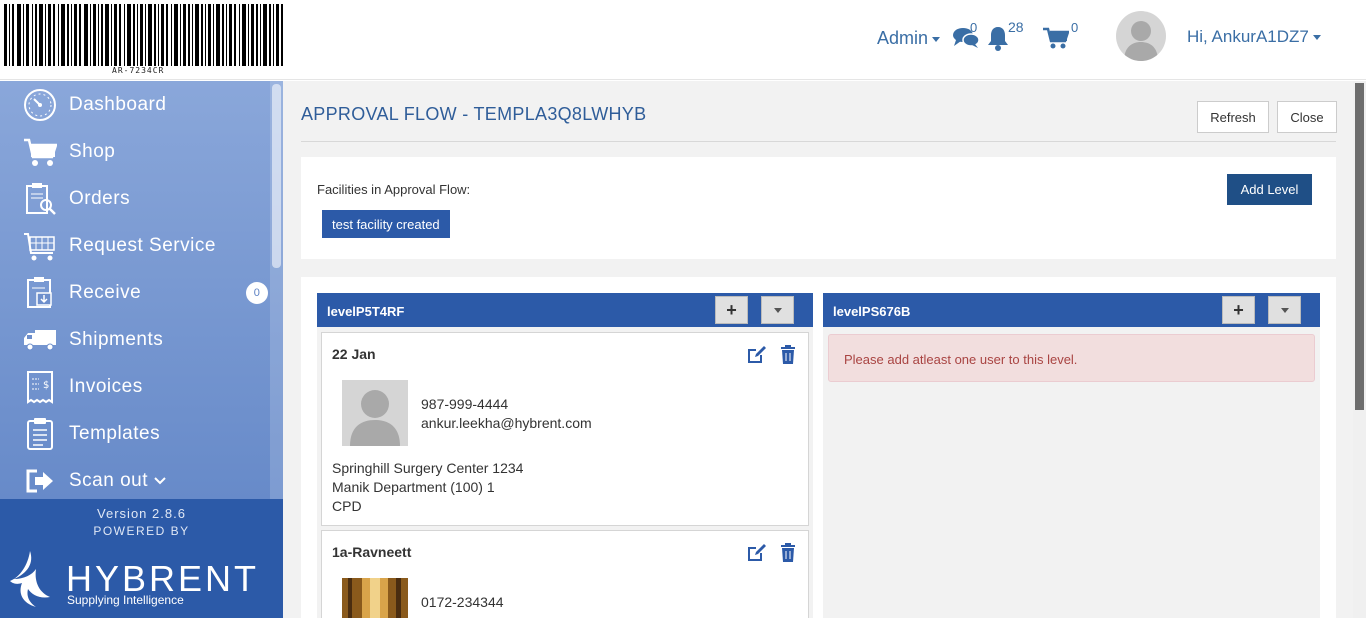 This screenshot has height=618, width=1366. I want to click on sidebar-item-templates: Templates, so click(135, 433).